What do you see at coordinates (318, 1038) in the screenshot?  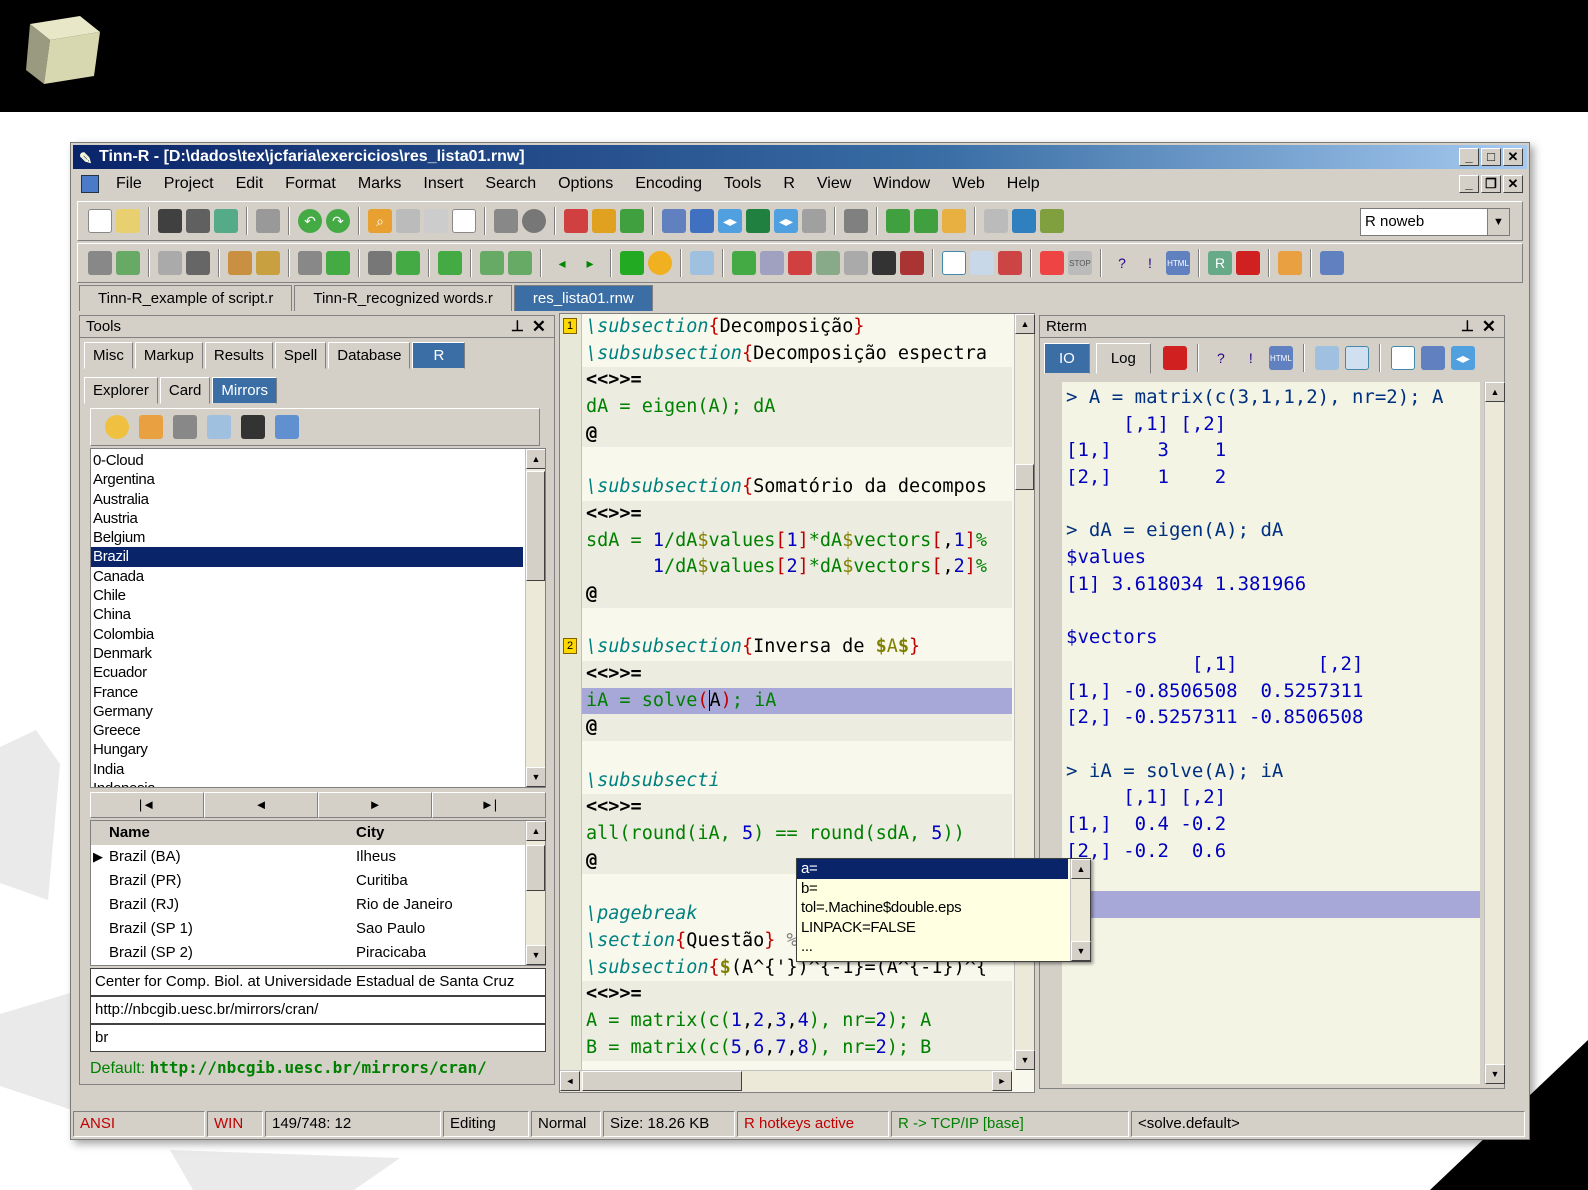 I see `mirror-code-field: br` at bounding box center [318, 1038].